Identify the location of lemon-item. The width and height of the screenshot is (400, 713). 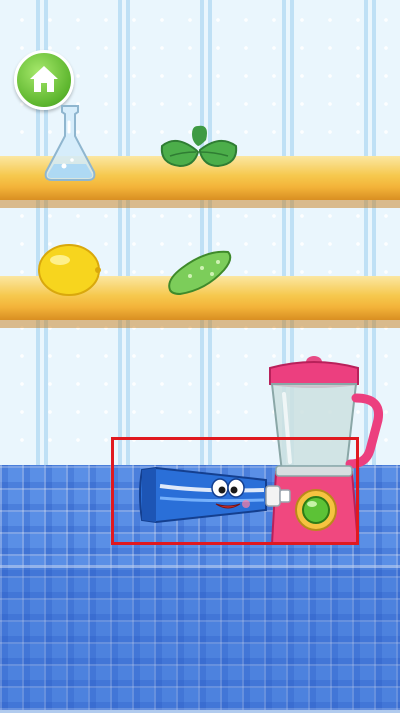
(69, 270).